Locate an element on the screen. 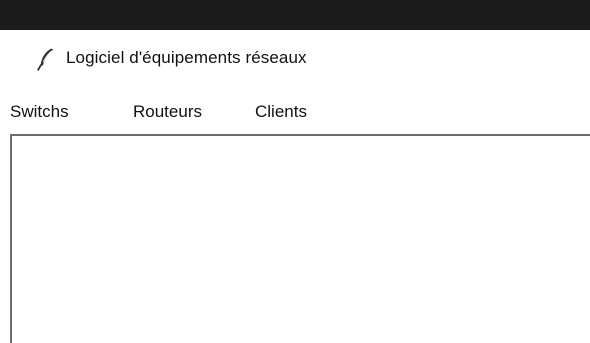 The width and height of the screenshot is (590, 343). feather-icon is located at coordinates (46, 59).